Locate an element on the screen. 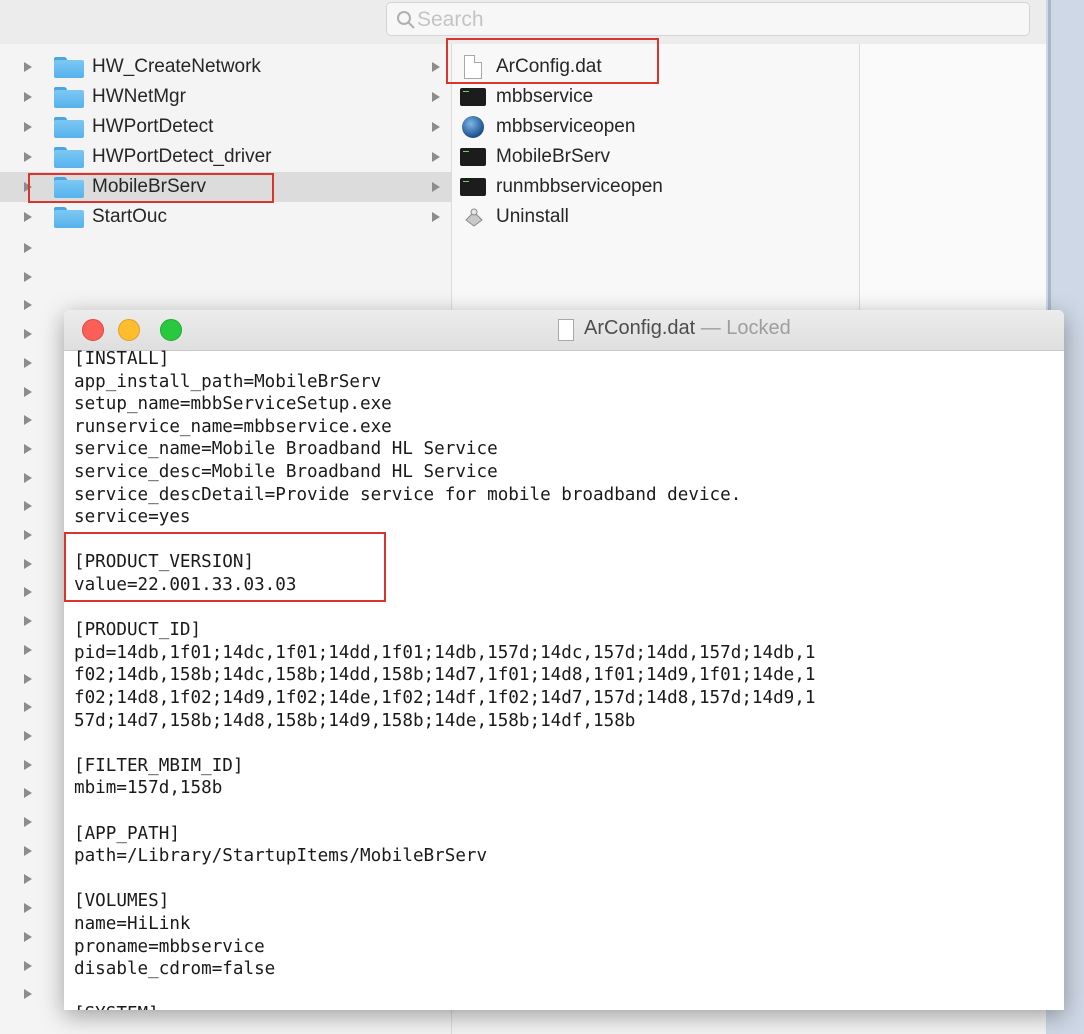  config-line: setup_name=mbbServiceSetup.exe is located at coordinates (233, 404).